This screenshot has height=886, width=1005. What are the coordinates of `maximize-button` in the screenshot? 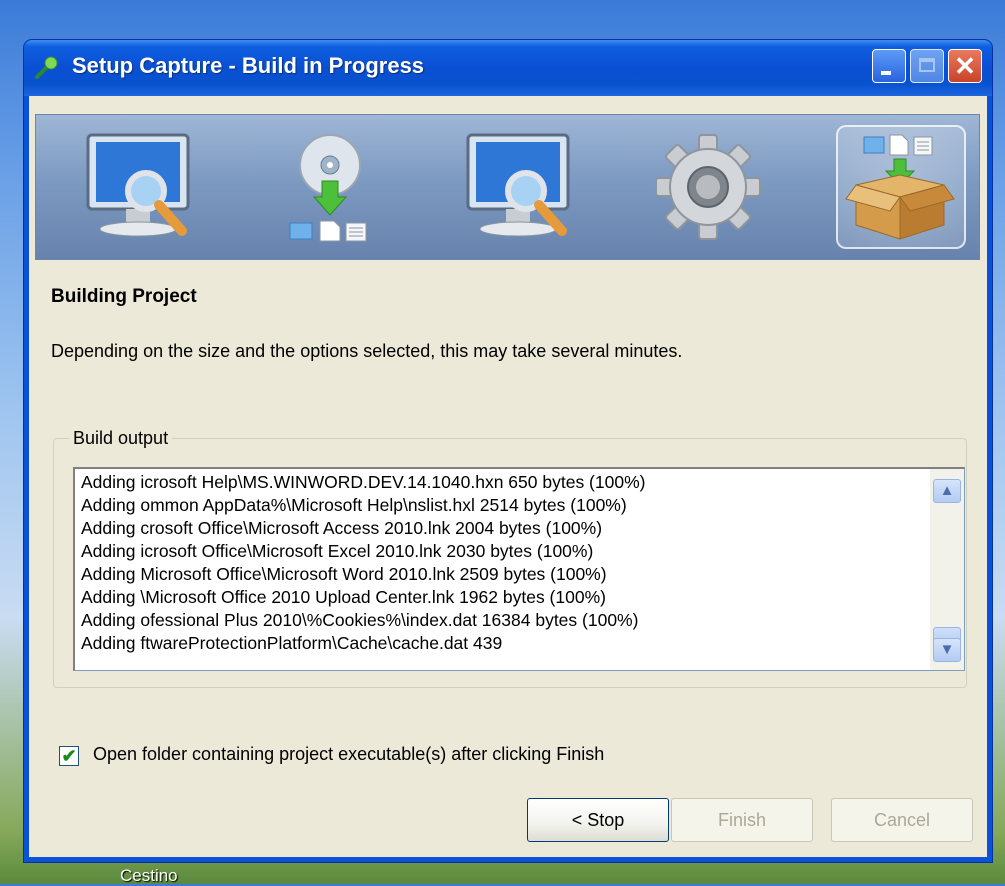 It's located at (927, 66).